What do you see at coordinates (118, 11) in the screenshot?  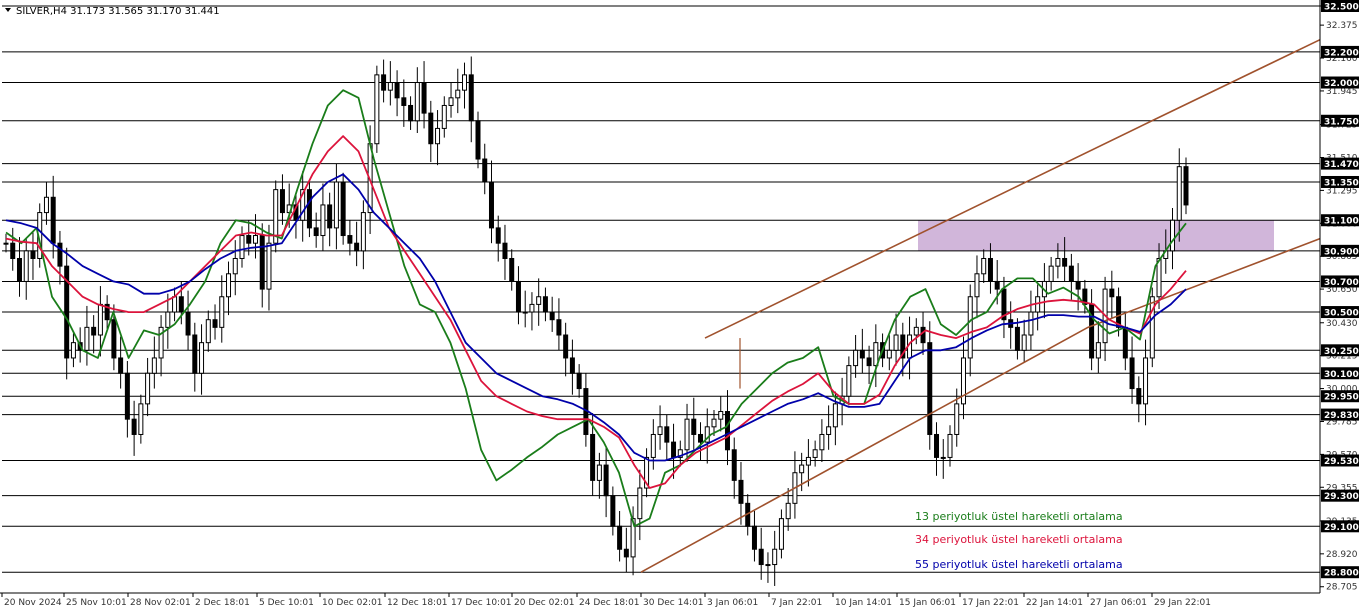 I see `symbol-ohlc-text: SILVER,H4 31.173 31.565 31.170 31.441` at bounding box center [118, 11].